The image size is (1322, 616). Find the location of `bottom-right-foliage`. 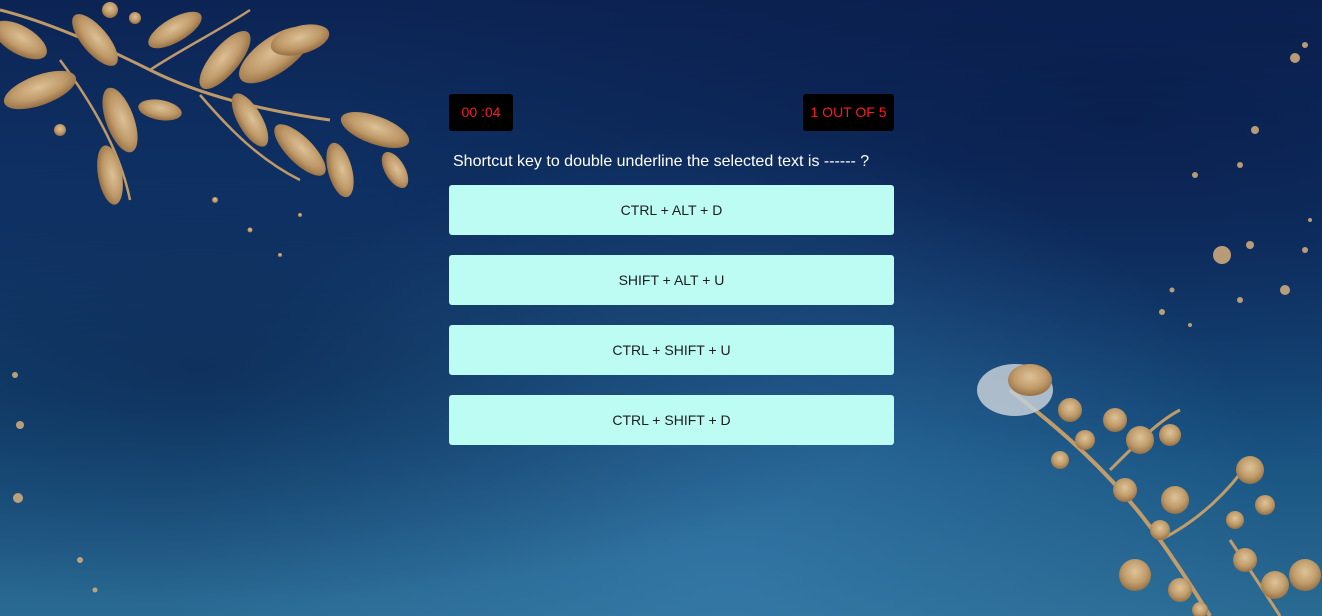

bottom-right-foliage is located at coordinates (1149, 490).